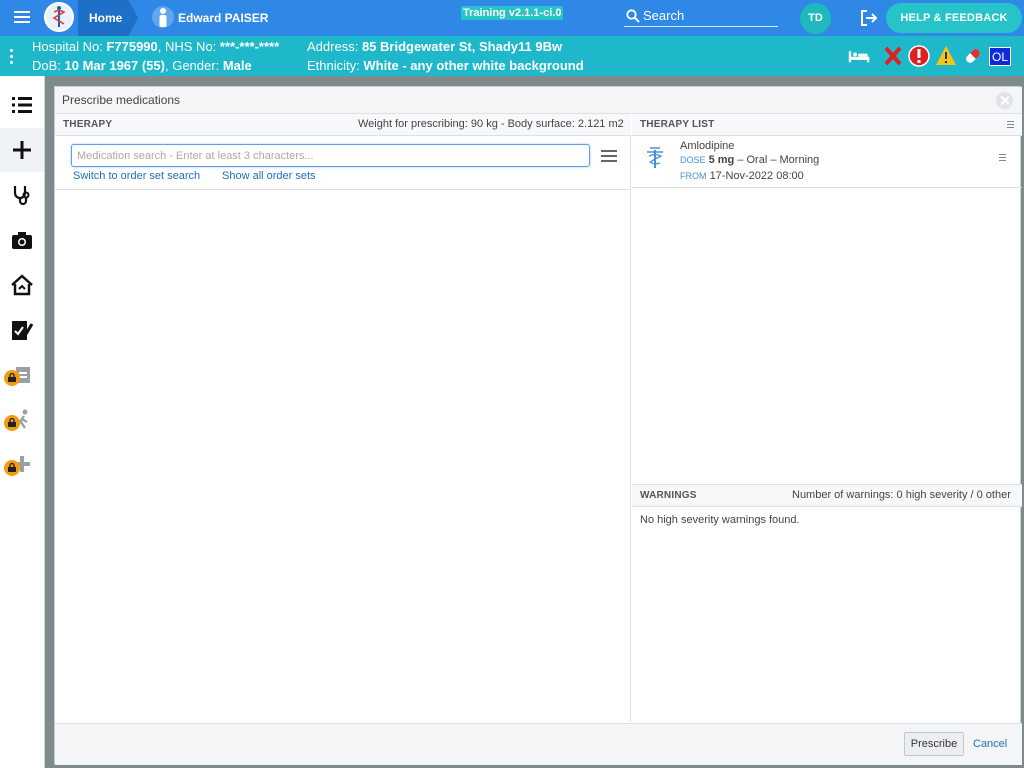 The height and width of the screenshot is (768, 1024). What do you see at coordinates (538, 744) in the screenshot?
I see `dialog-footer: Prescribe Cancel` at bounding box center [538, 744].